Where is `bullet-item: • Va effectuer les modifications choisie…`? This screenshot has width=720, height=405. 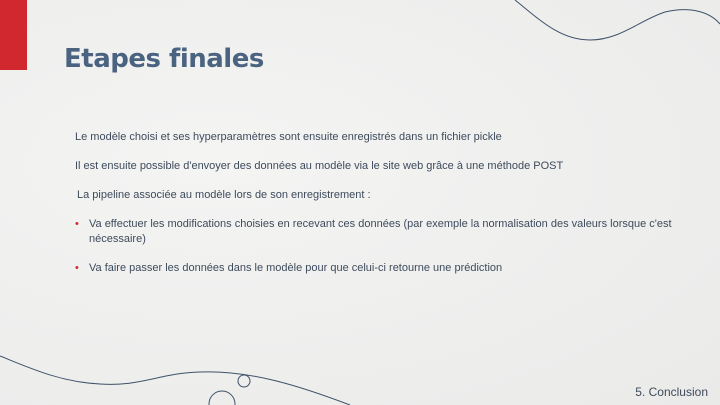
bullet-item: • Va effectuer les modifications choisie… is located at coordinates (380, 232).